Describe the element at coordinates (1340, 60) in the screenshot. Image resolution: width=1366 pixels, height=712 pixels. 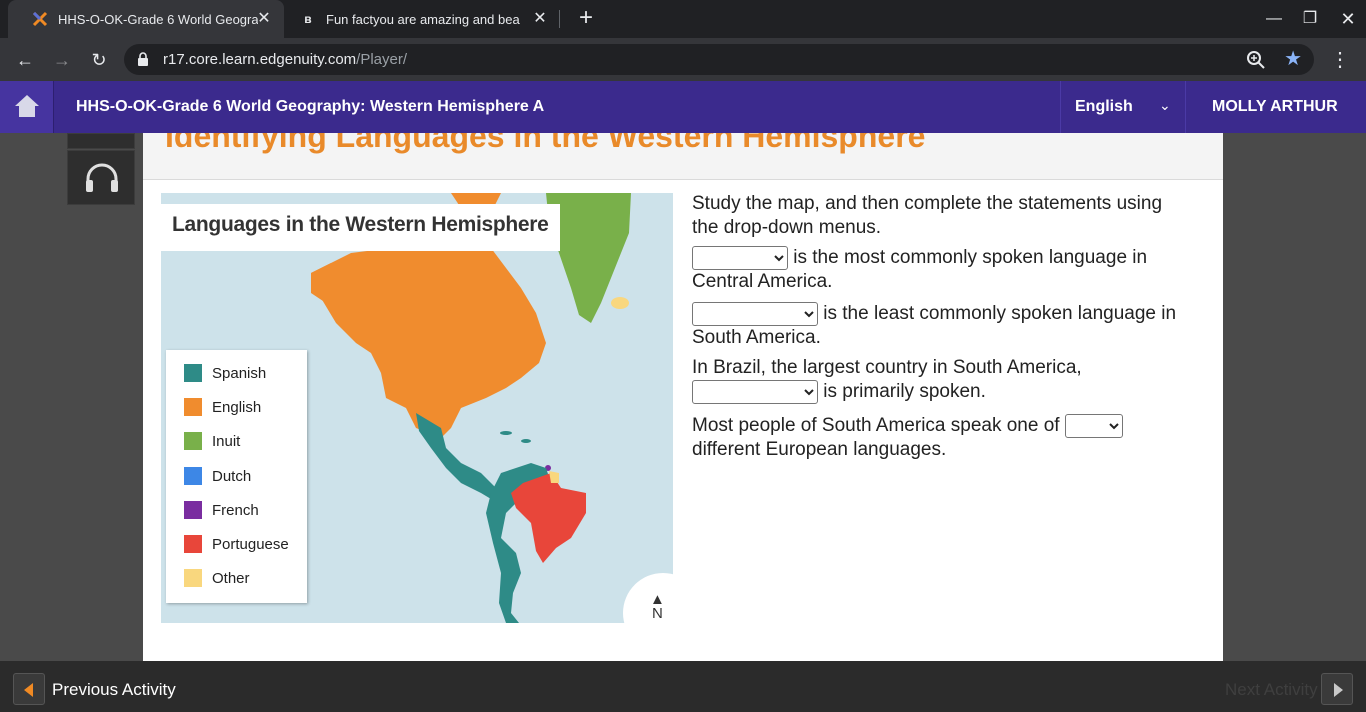
I see `browser-menu-icon: ⋮` at that location.